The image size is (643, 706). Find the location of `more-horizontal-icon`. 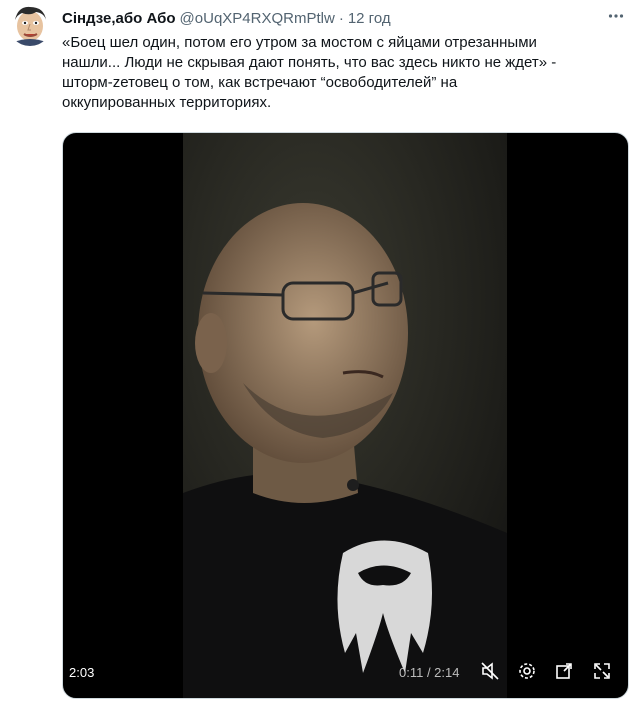

more-horizontal-icon is located at coordinates (616, 18).